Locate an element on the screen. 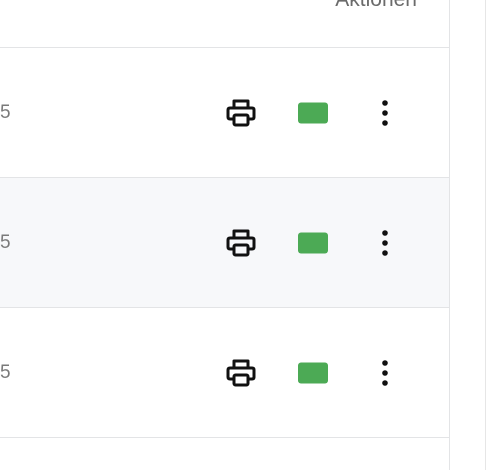 The image size is (498, 470). column-header-actions: Aktionen is located at coordinates (376, 6).